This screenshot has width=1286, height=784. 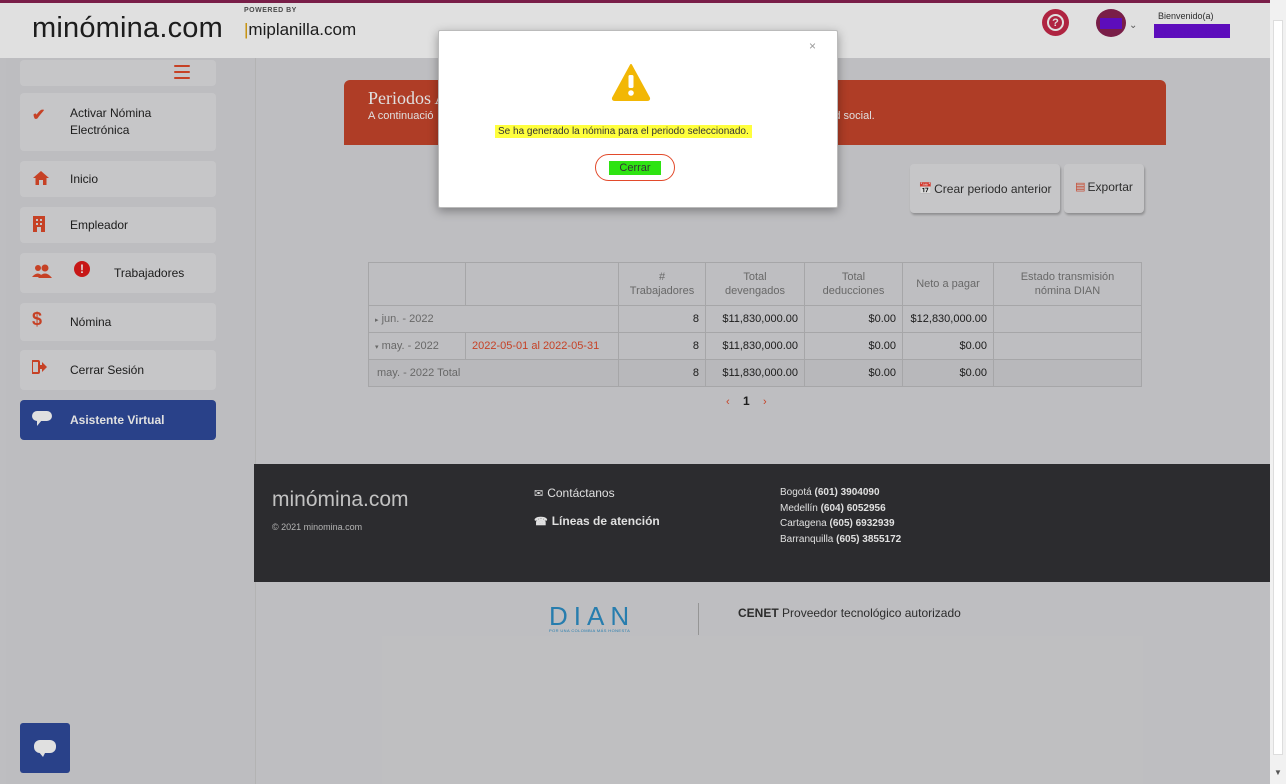 What do you see at coordinates (1278, 392) in the screenshot?
I see `page-scrollbar: ▼` at bounding box center [1278, 392].